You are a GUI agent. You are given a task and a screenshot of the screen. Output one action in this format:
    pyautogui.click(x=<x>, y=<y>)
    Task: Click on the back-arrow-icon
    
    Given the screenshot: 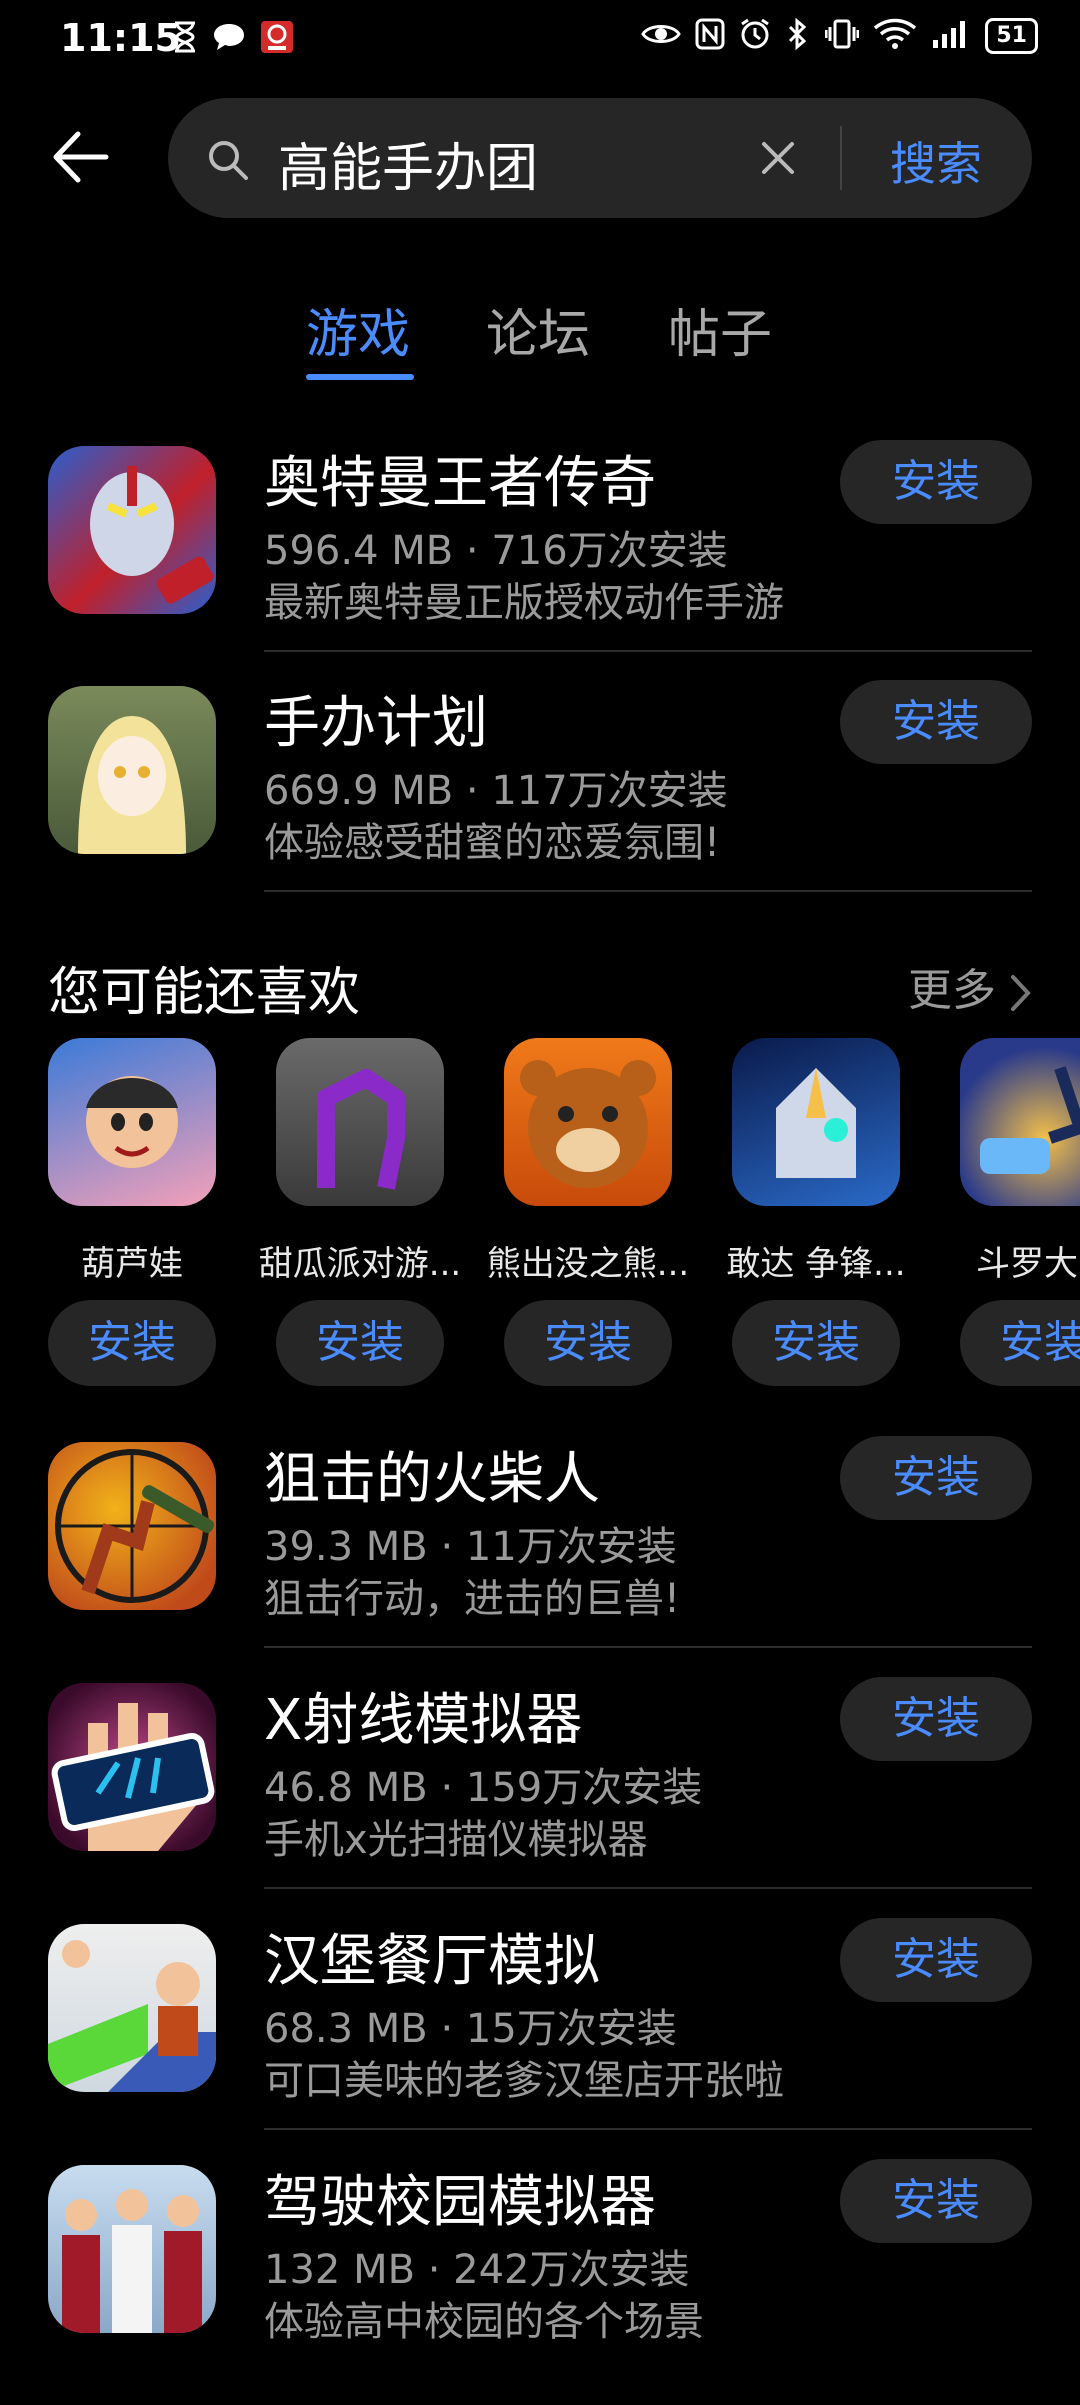 What is the action you would take?
    pyautogui.click(x=81, y=157)
    